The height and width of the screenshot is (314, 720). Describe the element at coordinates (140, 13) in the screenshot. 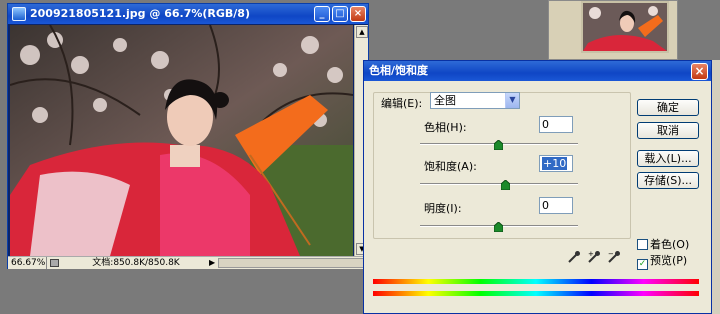

I see `image-window-title: 200921805121.jpg @ 66.7%(RGB/8)` at that location.